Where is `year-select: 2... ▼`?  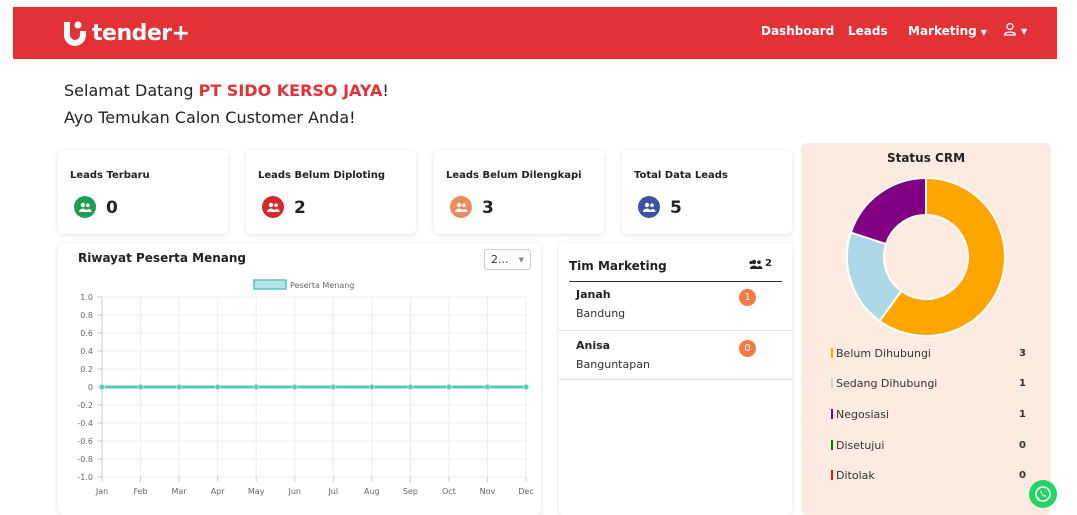 year-select: 2... ▼ is located at coordinates (507, 259).